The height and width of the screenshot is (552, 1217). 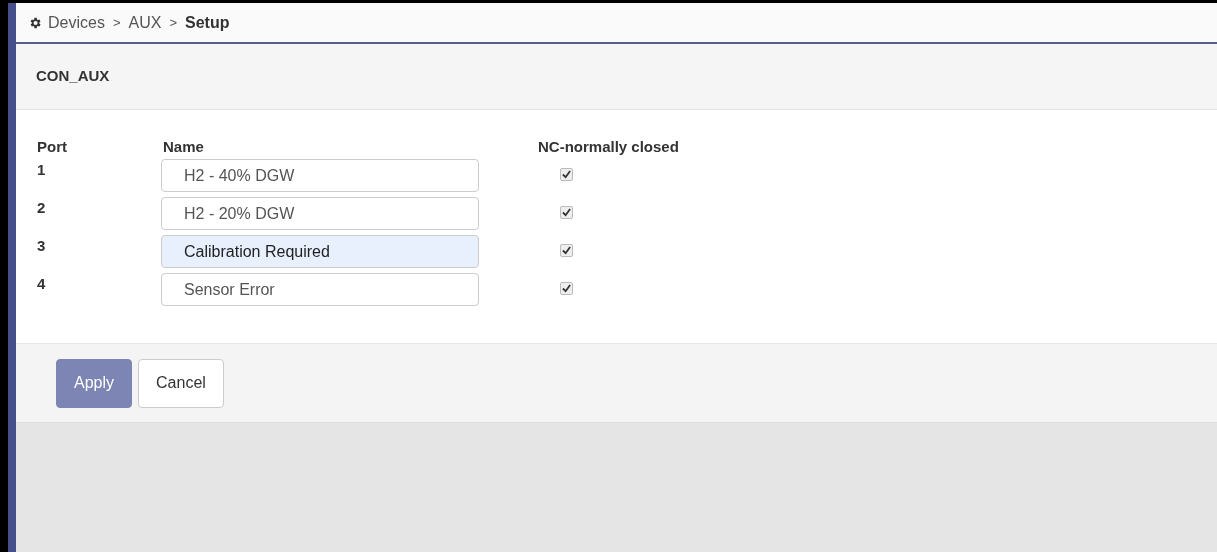 I want to click on breadcrumb-link: Devices, so click(x=76, y=22).